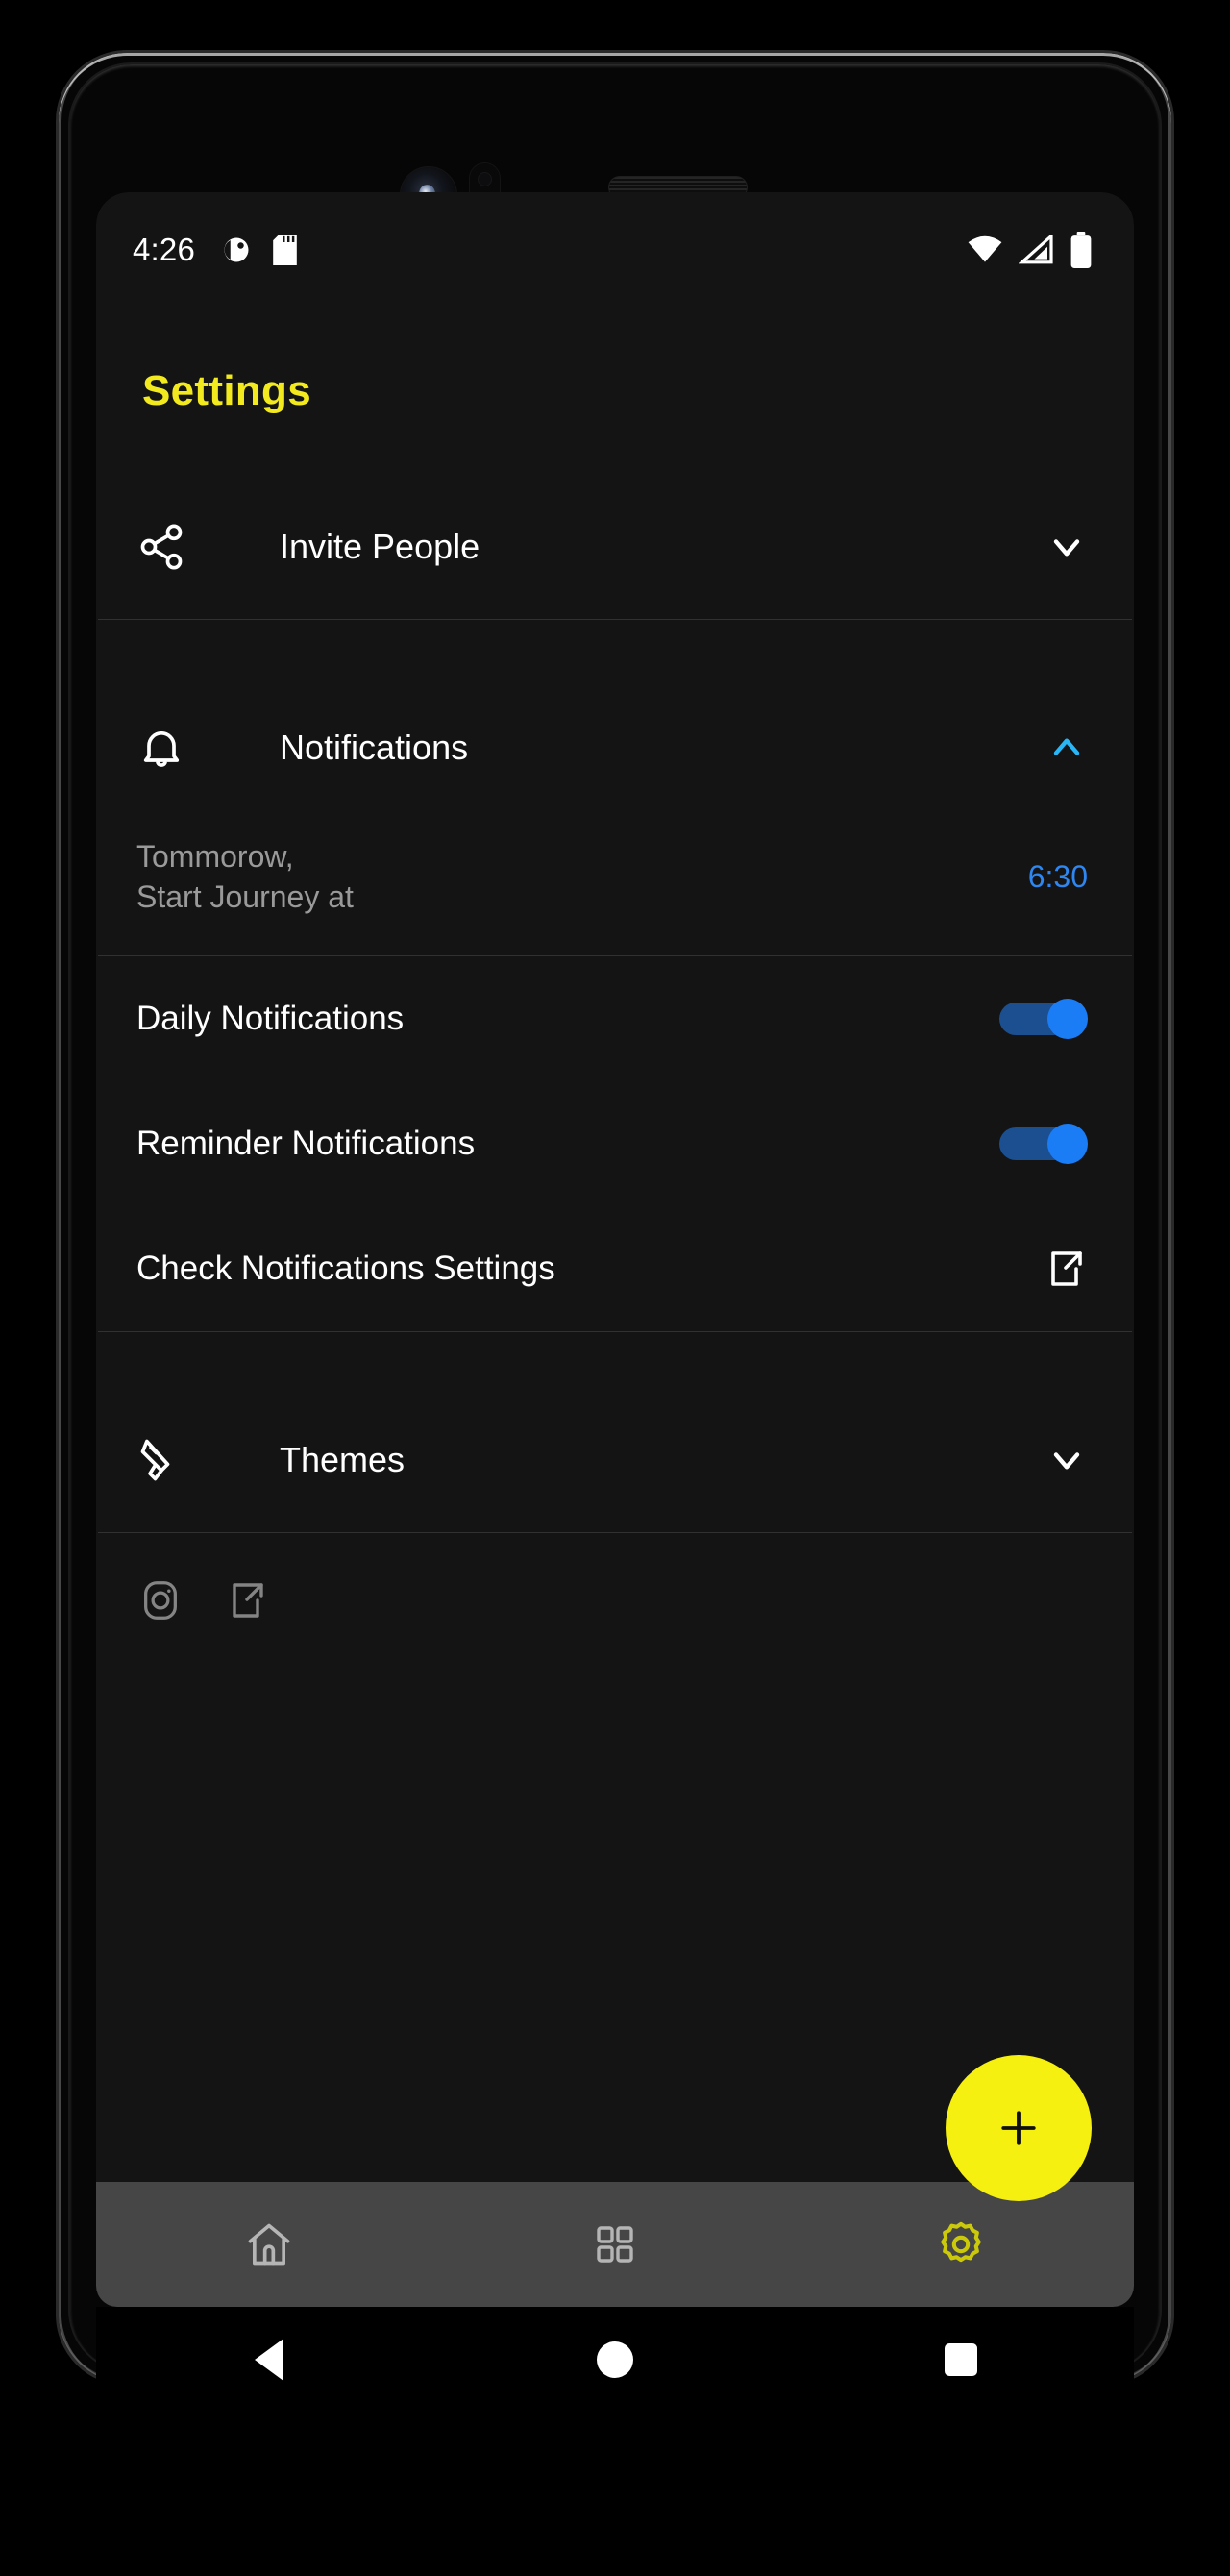 The width and height of the screenshot is (1230, 2576). I want to click on status-bar: 4:26, so click(615, 250).